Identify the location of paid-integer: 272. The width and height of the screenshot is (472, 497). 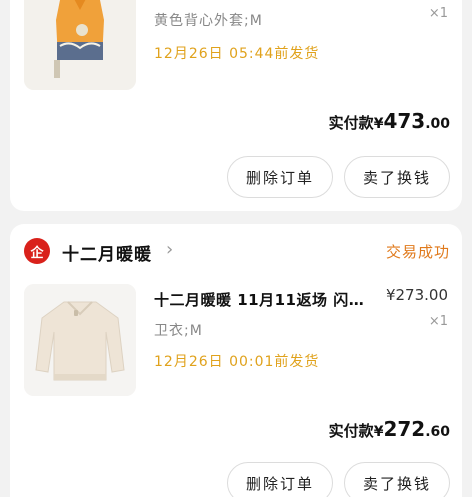
(404, 429).